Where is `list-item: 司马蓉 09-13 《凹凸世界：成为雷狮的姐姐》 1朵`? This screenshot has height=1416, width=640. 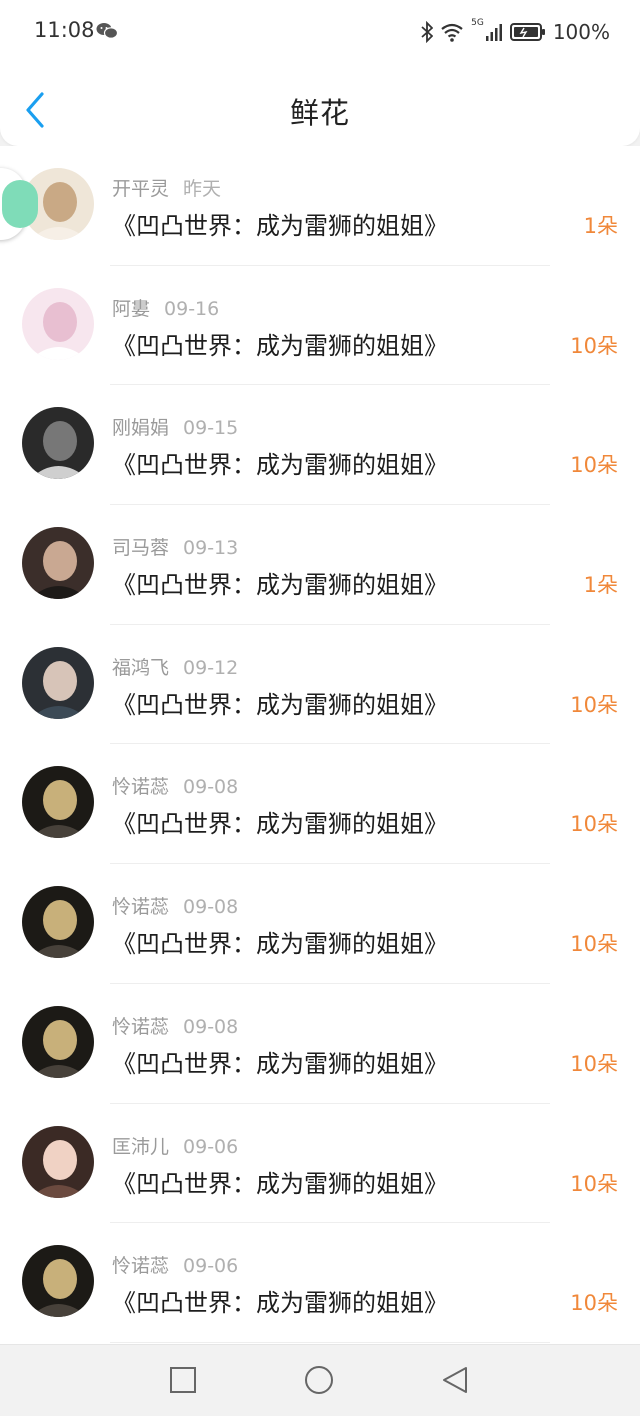 list-item: 司马蓉 09-13 《凹凸世界：成为雷狮的姐姐》 1朵 is located at coordinates (320, 565).